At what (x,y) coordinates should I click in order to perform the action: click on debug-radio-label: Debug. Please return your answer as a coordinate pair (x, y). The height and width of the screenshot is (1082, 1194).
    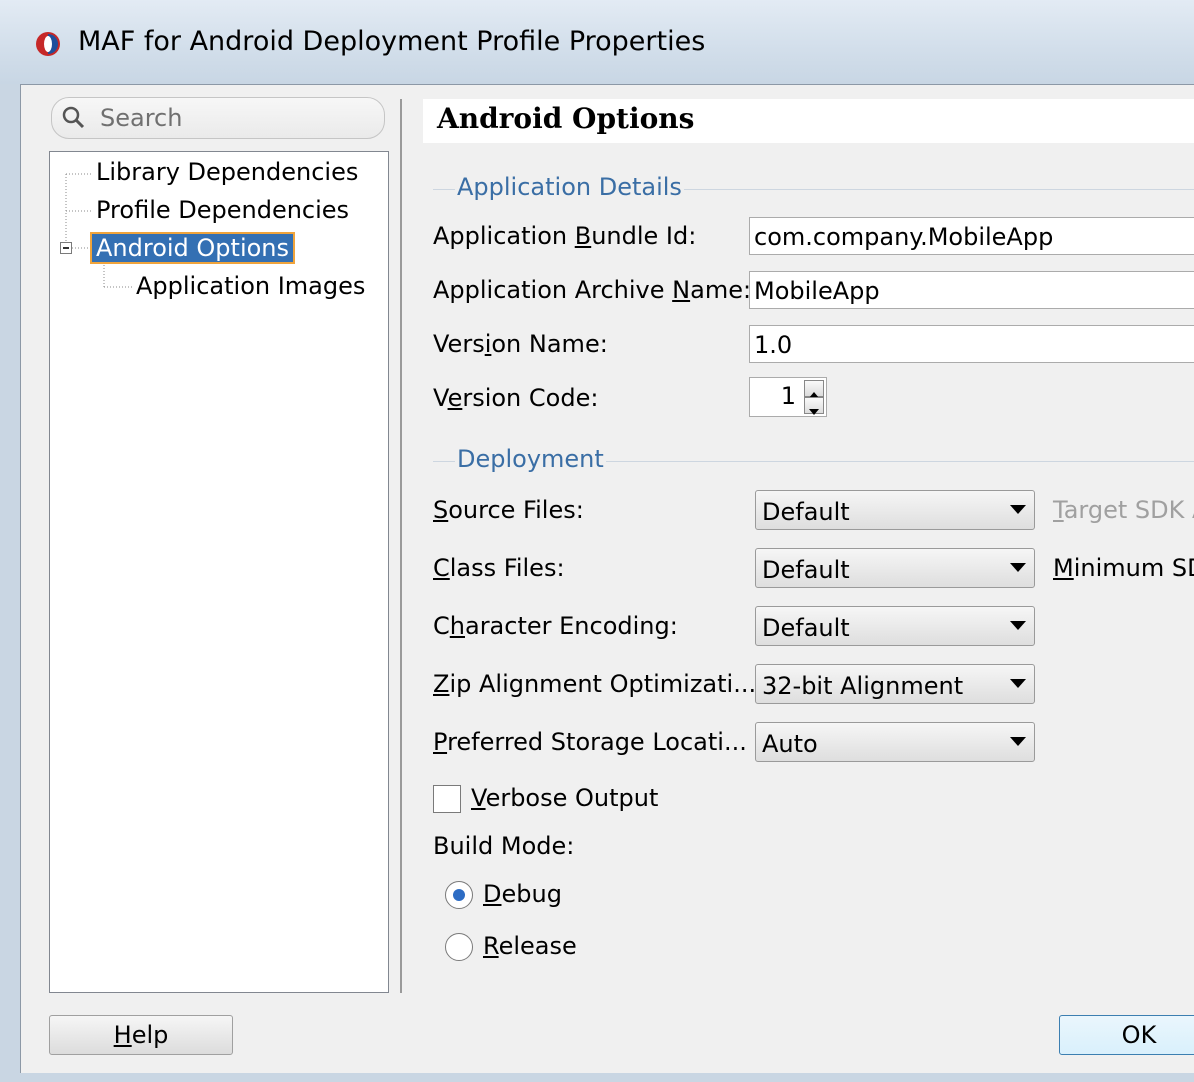
    Looking at the image, I should click on (522, 894).